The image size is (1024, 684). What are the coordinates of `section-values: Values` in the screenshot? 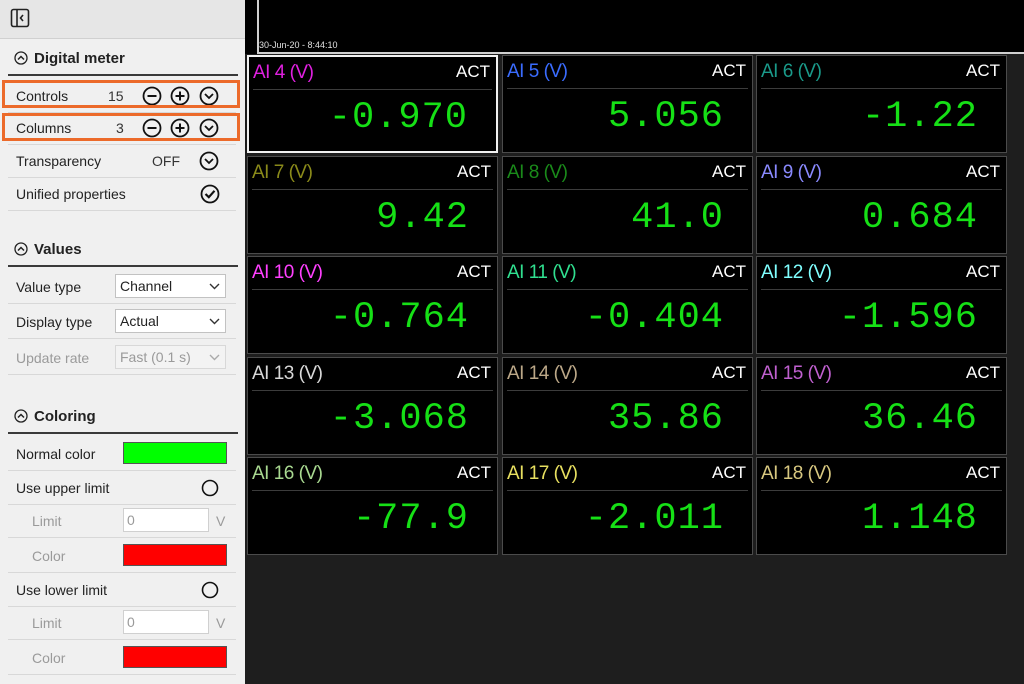 It's located at (48, 249).